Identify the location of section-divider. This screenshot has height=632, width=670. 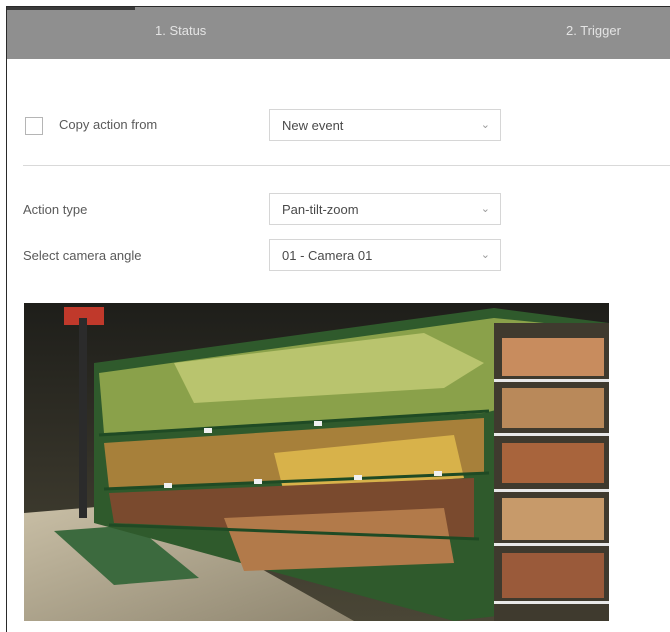
(346, 165).